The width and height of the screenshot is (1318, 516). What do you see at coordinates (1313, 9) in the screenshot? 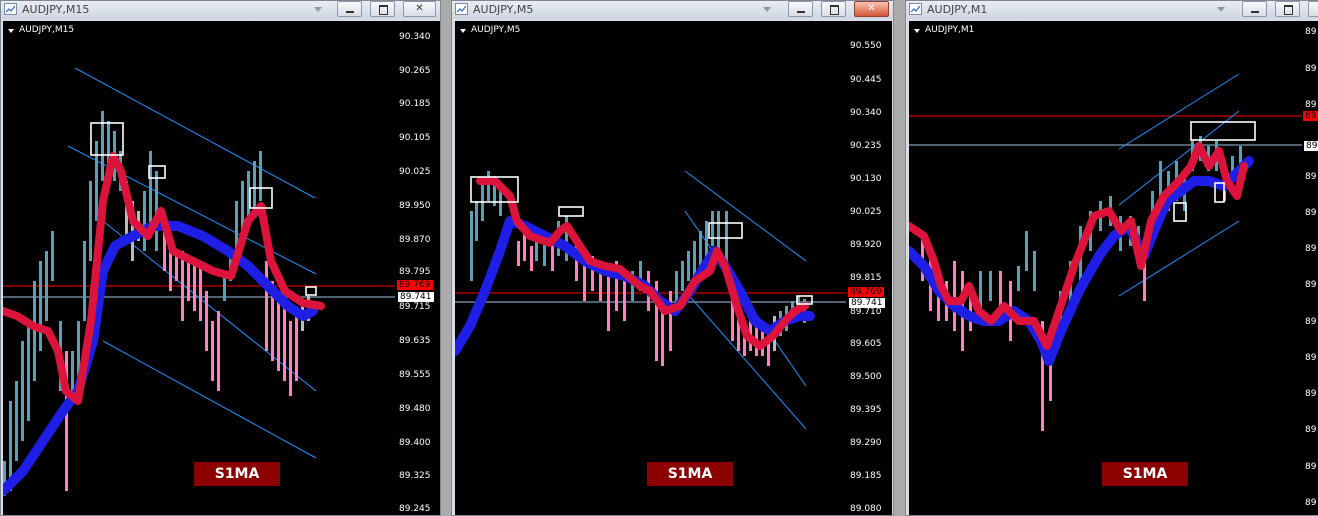
I see `close-button` at bounding box center [1313, 9].